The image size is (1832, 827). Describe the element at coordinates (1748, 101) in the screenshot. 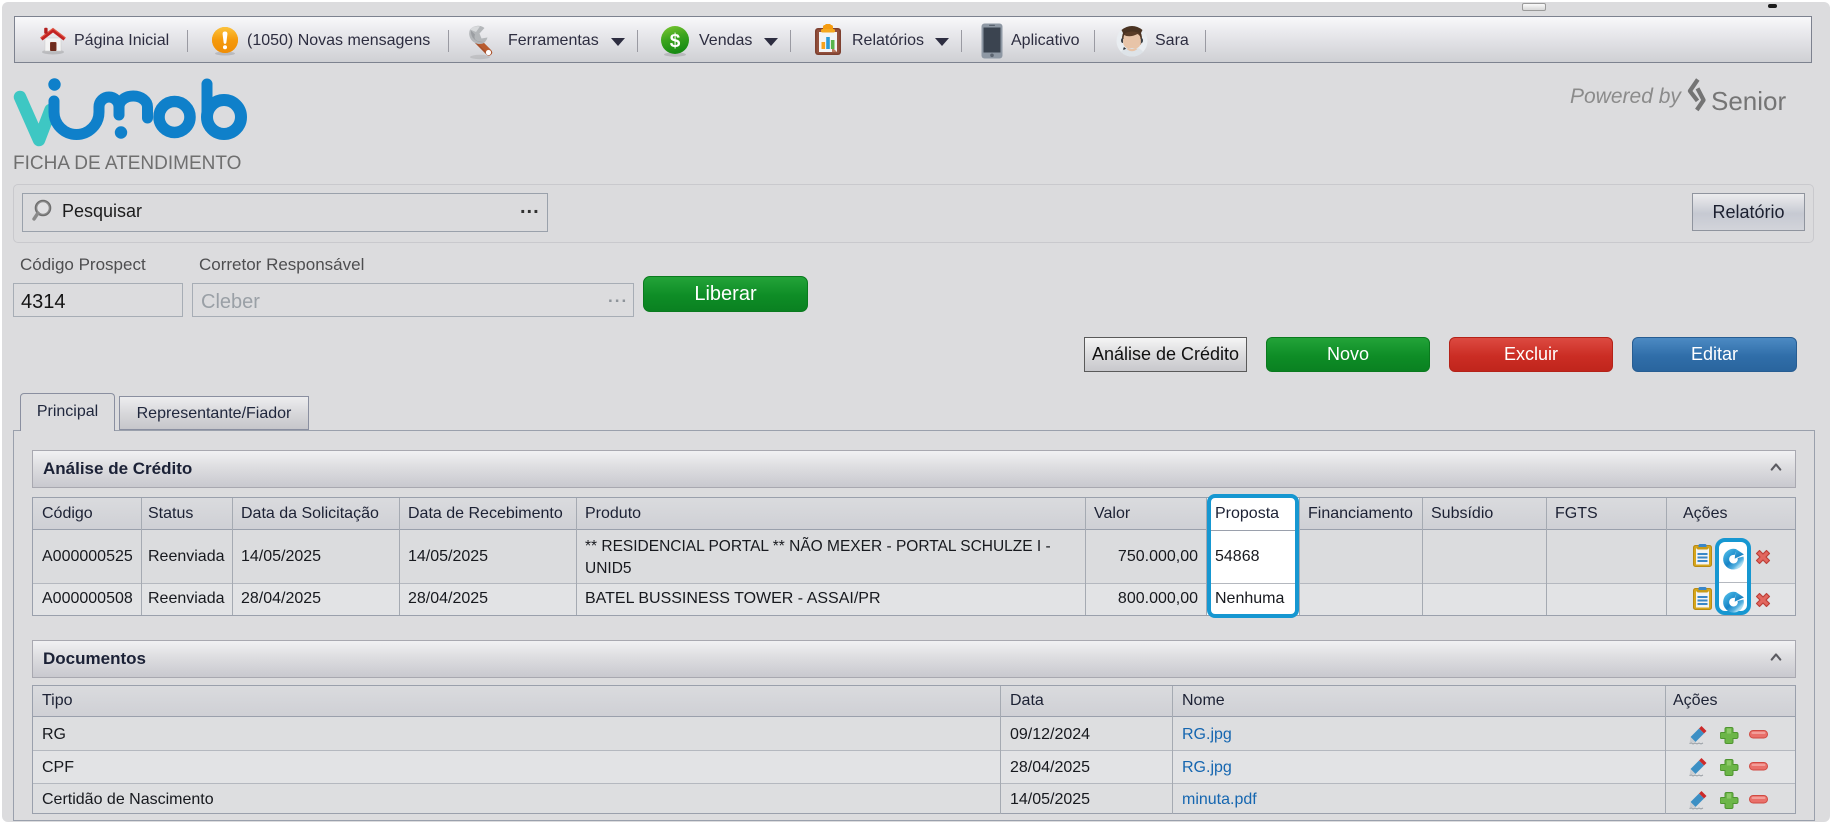

I see `svg-text: Senior` at that location.